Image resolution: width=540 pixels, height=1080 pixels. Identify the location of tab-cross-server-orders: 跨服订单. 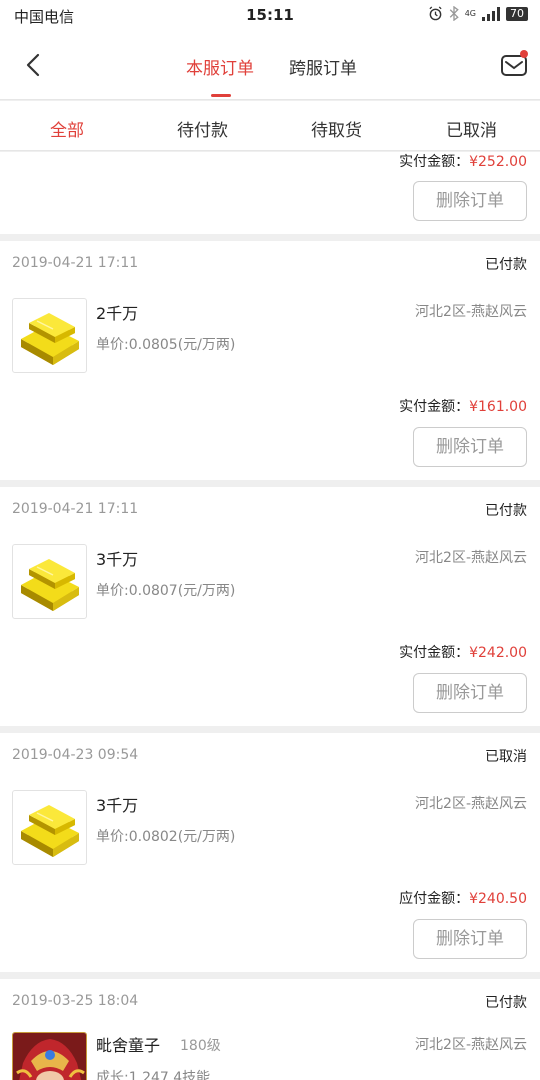
(323, 66).